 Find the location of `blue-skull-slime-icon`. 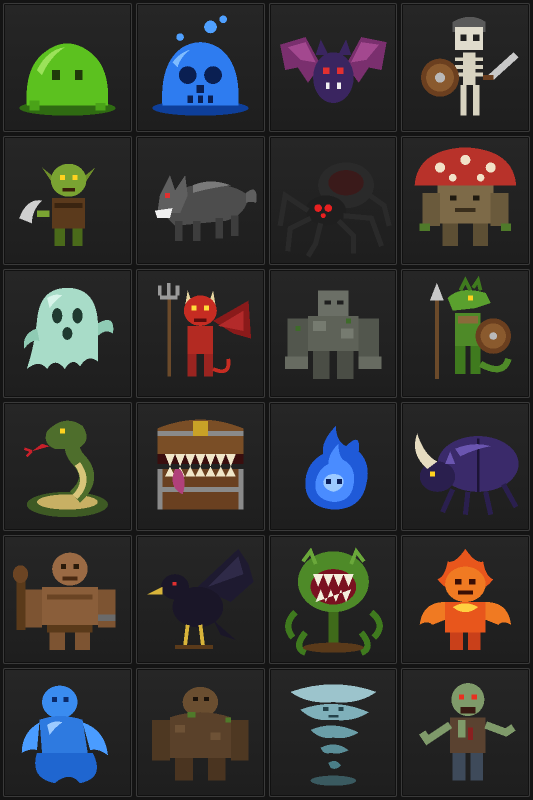

blue-skull-slime-icon is located at coordinates (200, 65).